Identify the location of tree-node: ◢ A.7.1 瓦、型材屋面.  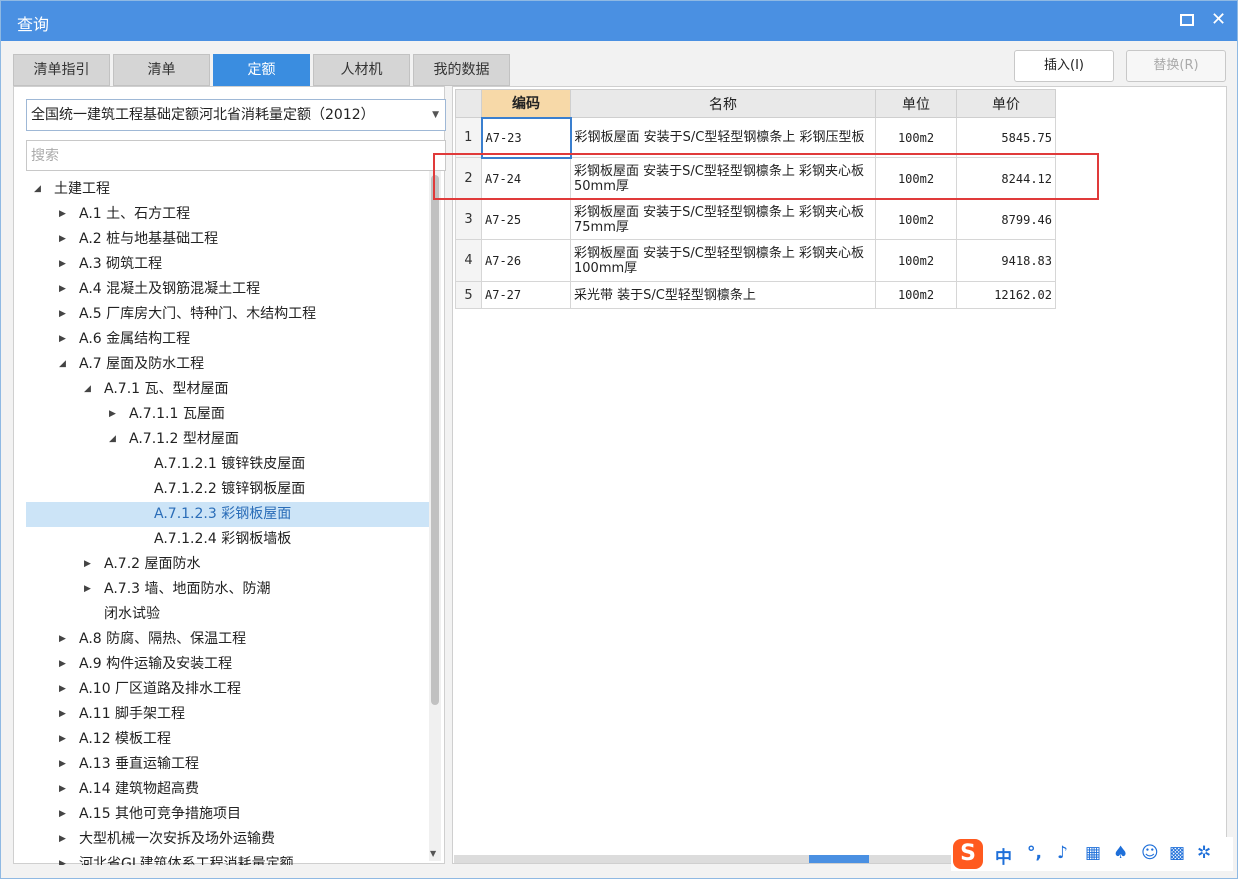
(227, 389).